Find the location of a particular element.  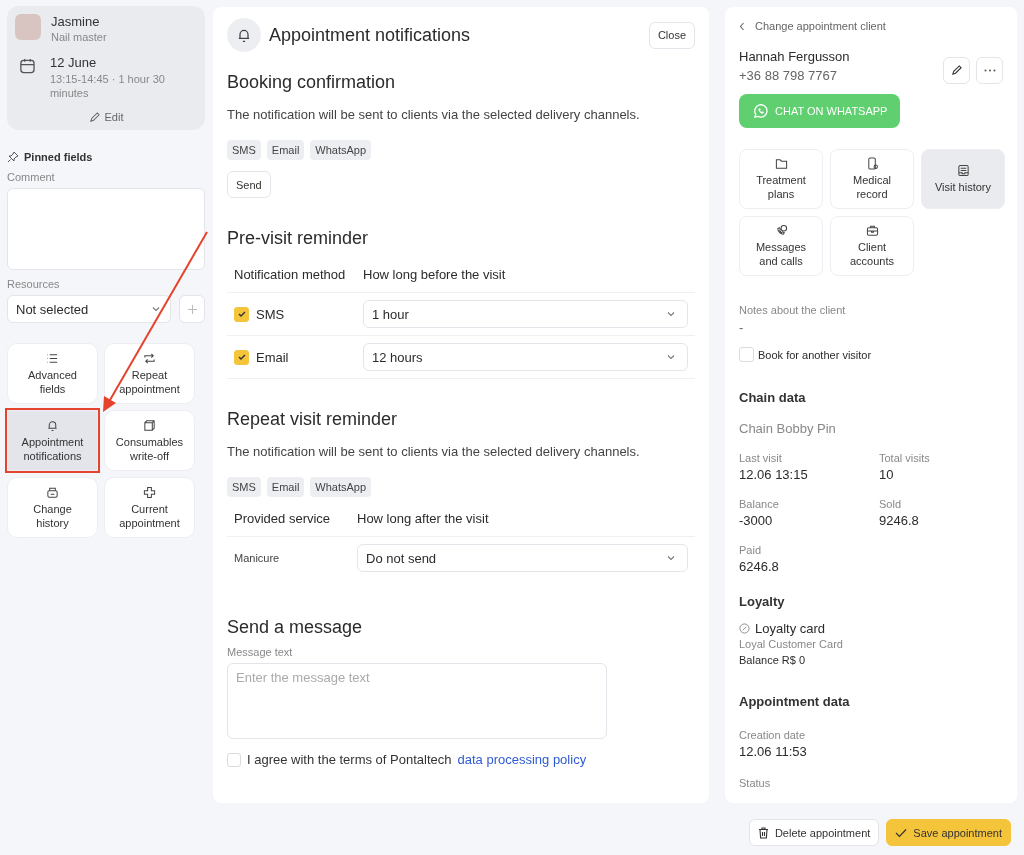

bell-icon is located at coordinates (52, 425).